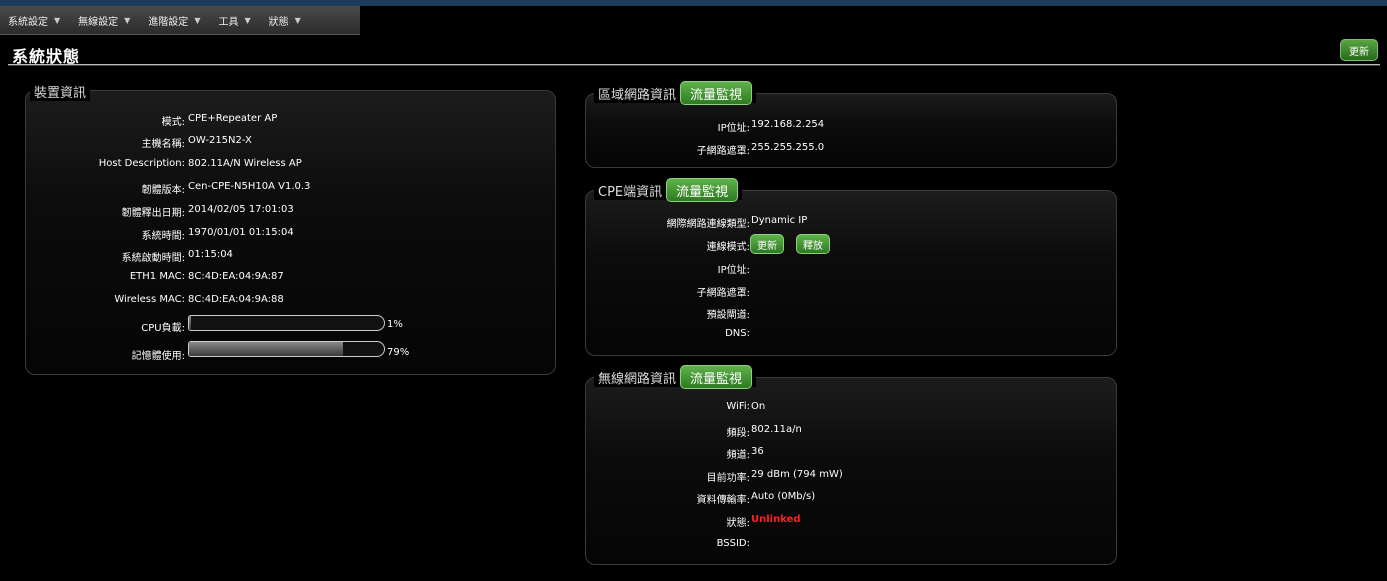  Describe the element at coordinates (716, 377) in the screenshot. I see `wireless-traffic-monitor-button: 流量監視` at that location.